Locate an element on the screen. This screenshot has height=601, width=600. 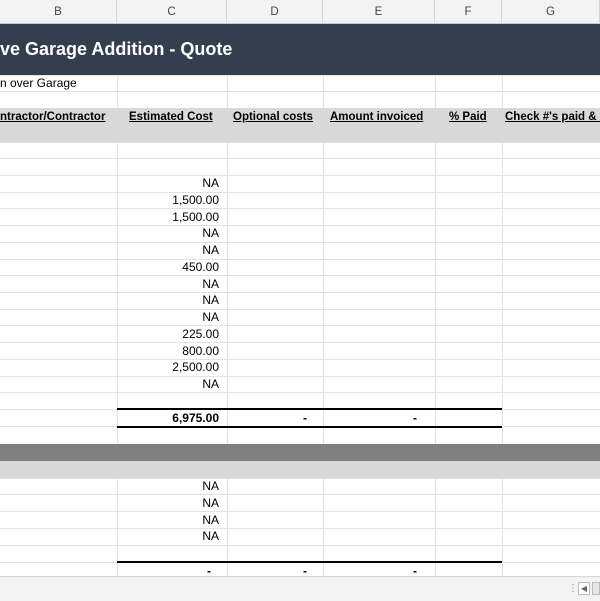
total-optional-costs: - is located at coordinates (267, 418).